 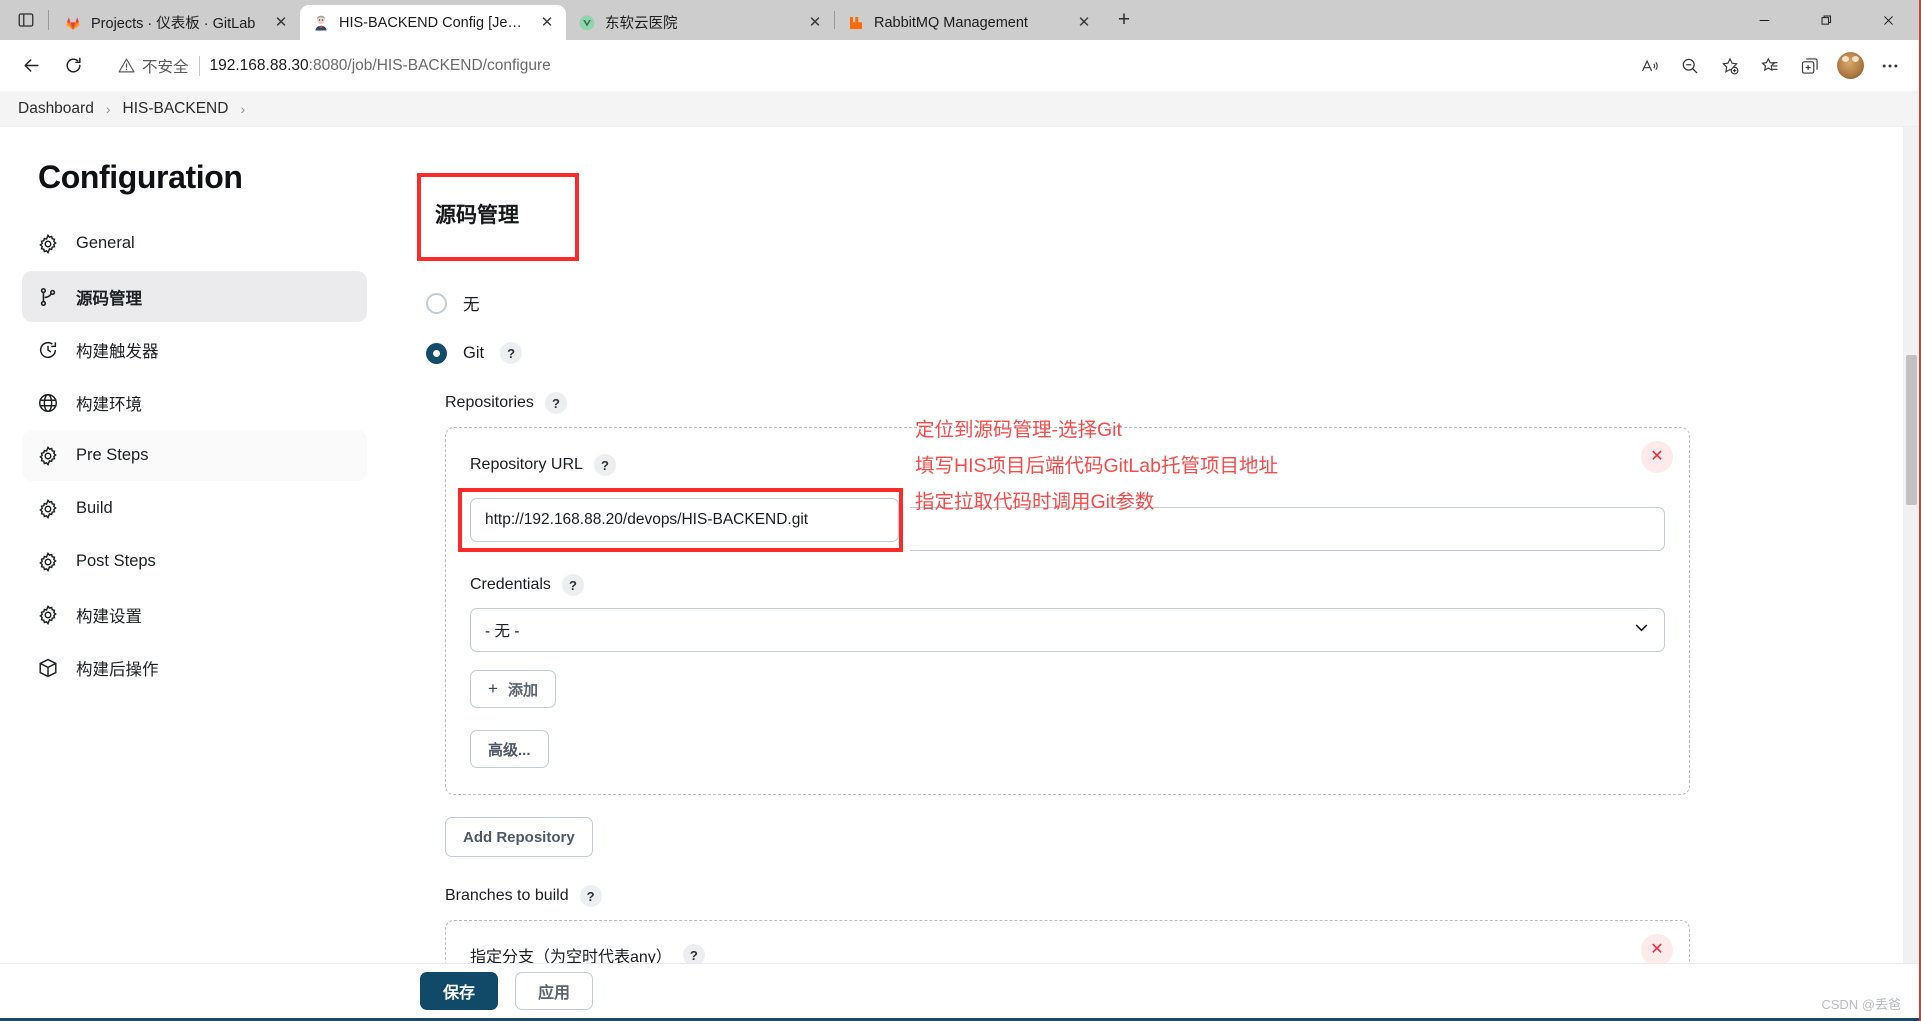 What do you see at coordinates (1730, 66) in the screenshot?
I see `add-favorite-icon` at bounding box center [1730, 66].